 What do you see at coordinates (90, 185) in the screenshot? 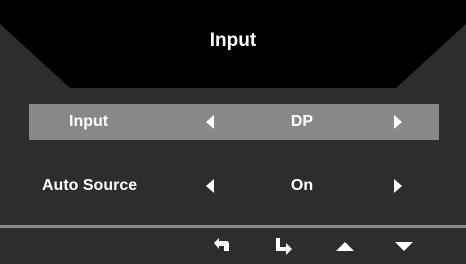
I see `menu-row-label: Auto Source` at bounding box center [90, 185].